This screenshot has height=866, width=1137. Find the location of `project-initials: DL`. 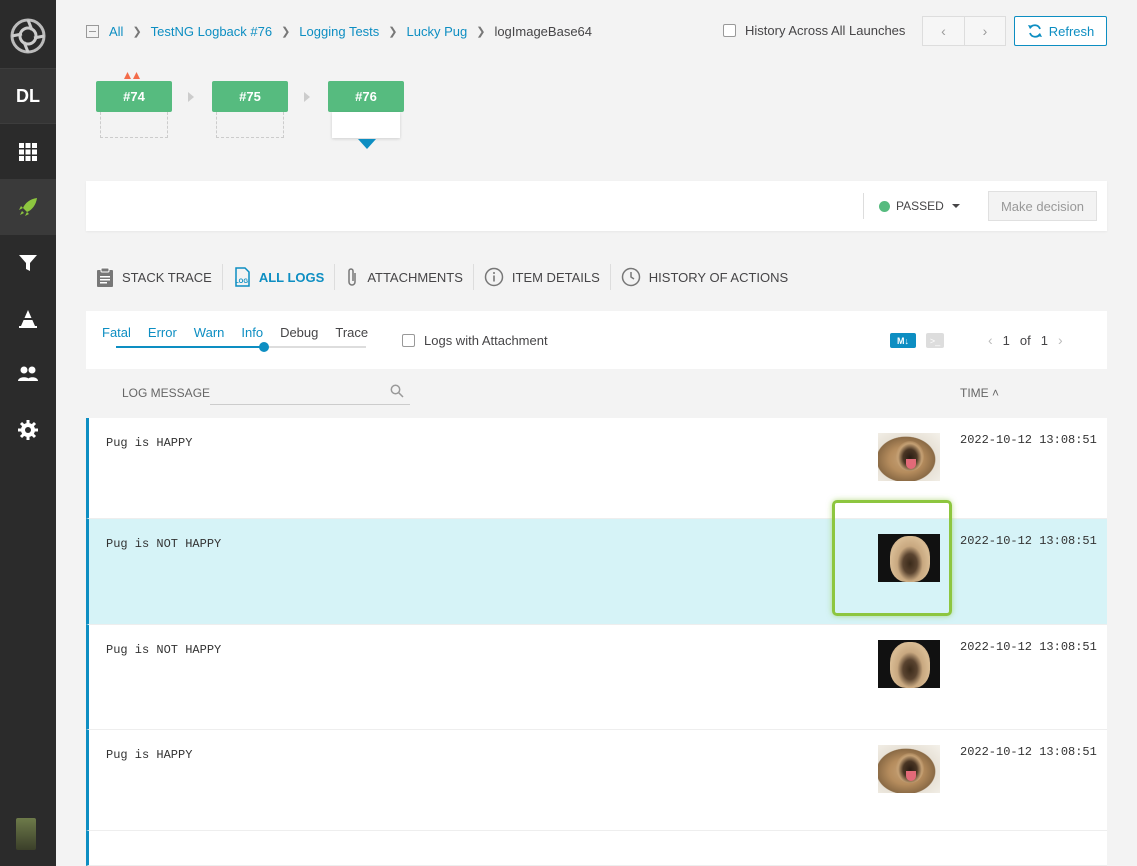

project-initials: DL is located at coordinates (28, 95).